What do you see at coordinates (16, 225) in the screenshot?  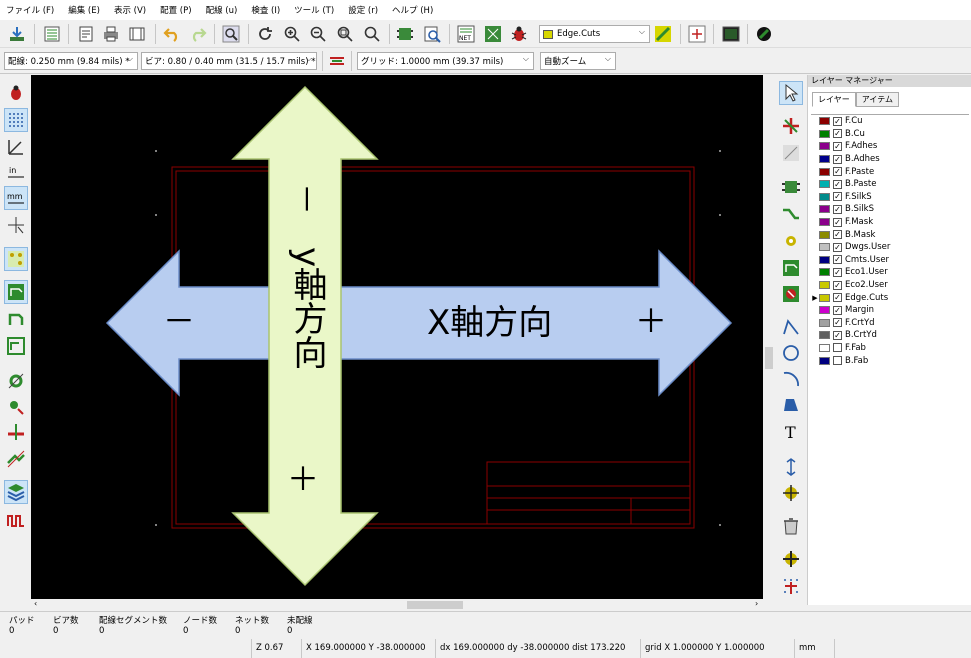 I see `full-crosshair-icon` at bounding box center [16, 225].